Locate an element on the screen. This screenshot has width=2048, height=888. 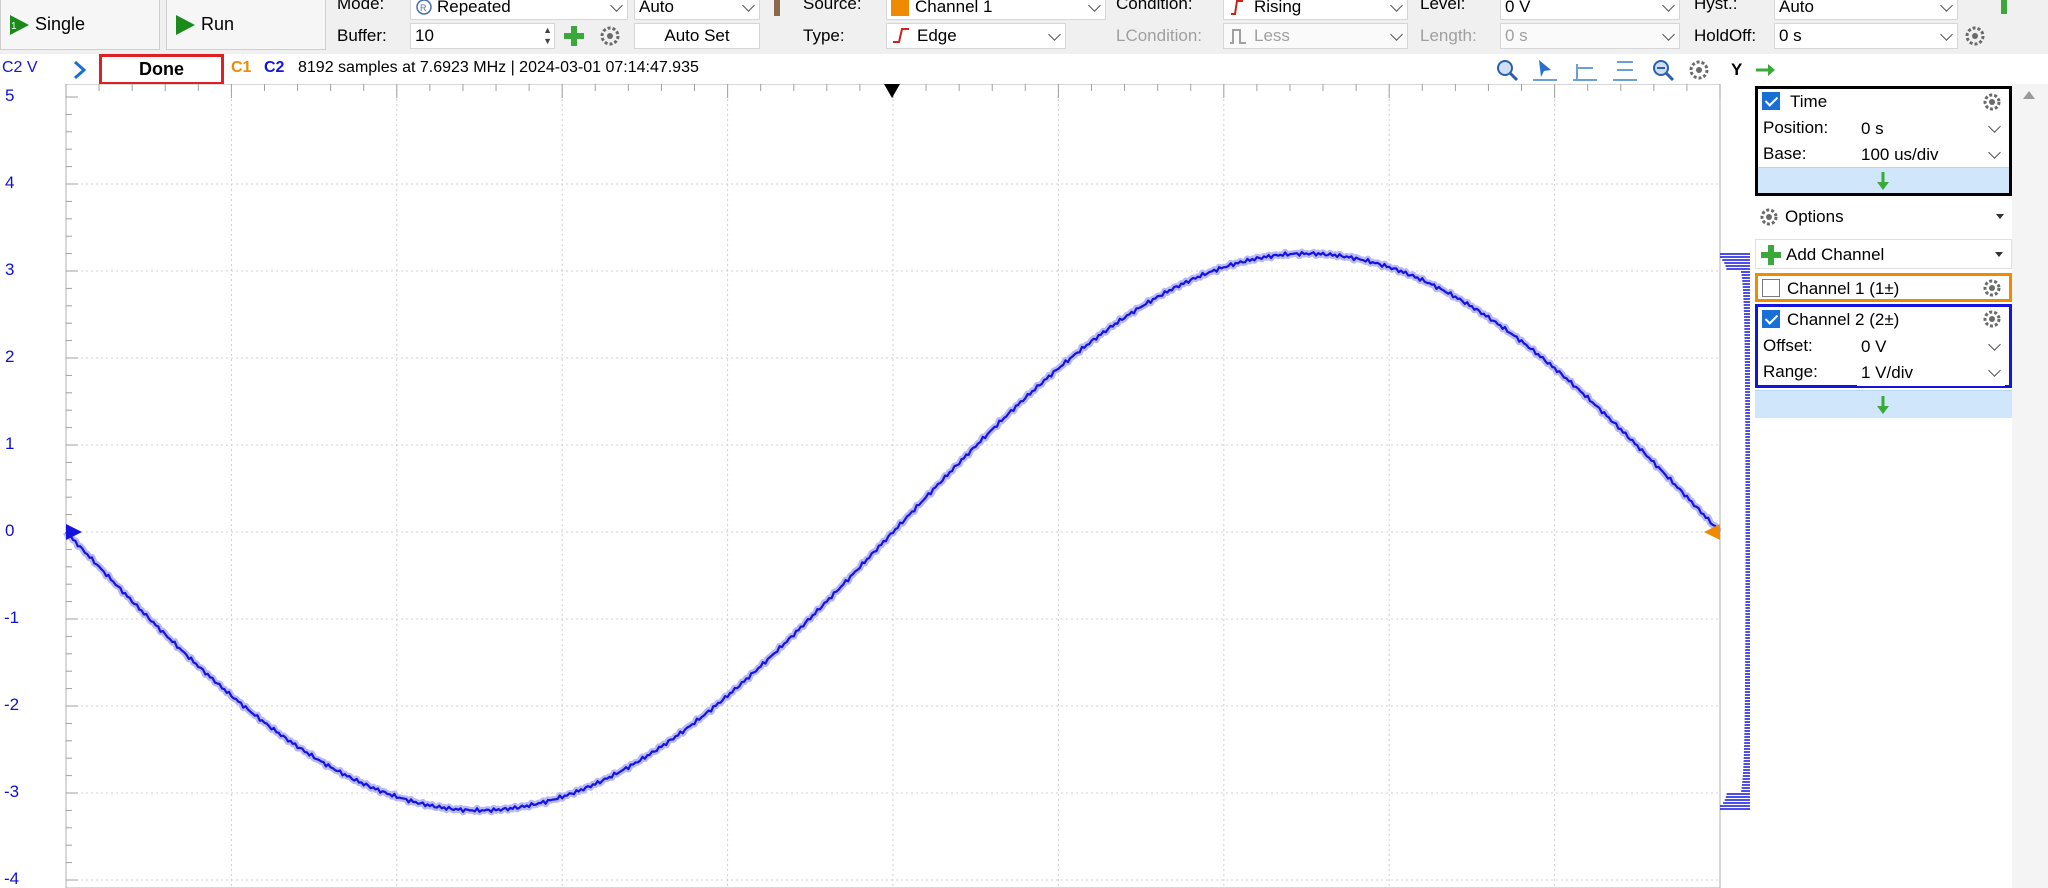
source-select: Channel 1 is located at coordinates (996, 10).